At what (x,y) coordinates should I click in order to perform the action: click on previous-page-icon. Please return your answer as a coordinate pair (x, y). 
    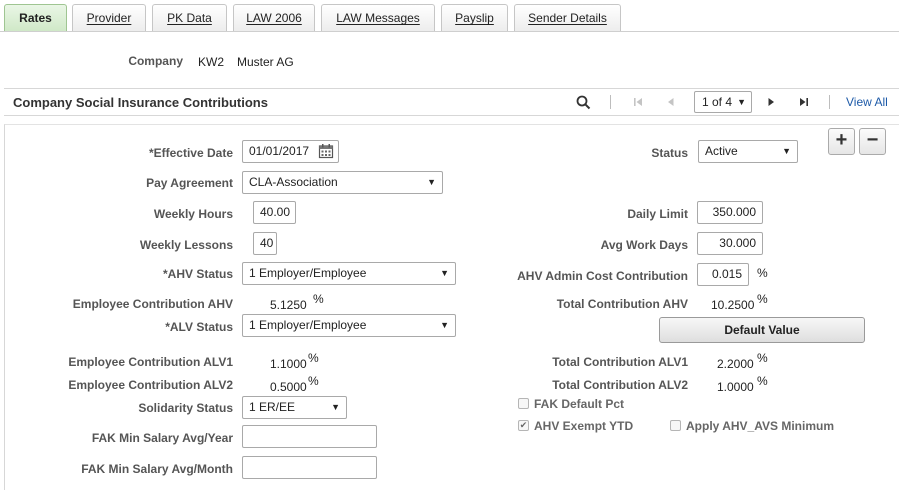
    Looking at the image, I should click on (671, 102).